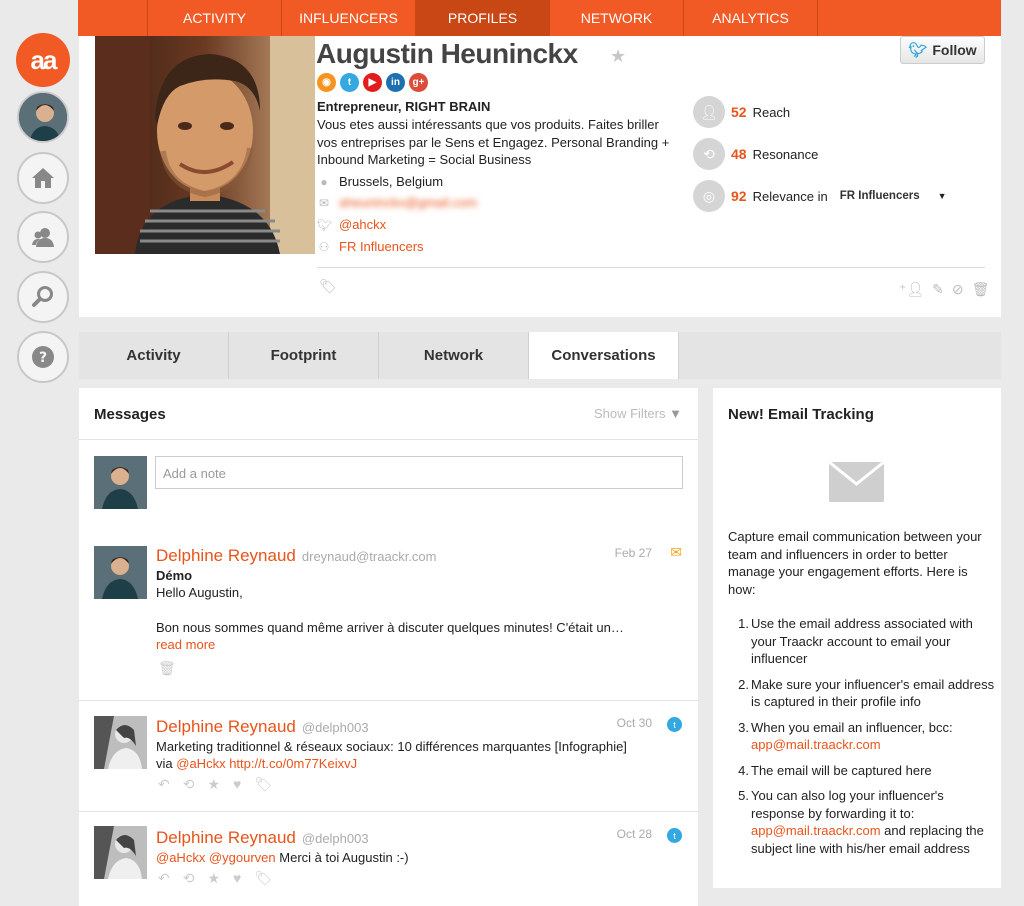 This screenshot has width=1024, height=906. I want to click on profile-email: ✉ aheuninckx@gmail.com, so click(397, 202).